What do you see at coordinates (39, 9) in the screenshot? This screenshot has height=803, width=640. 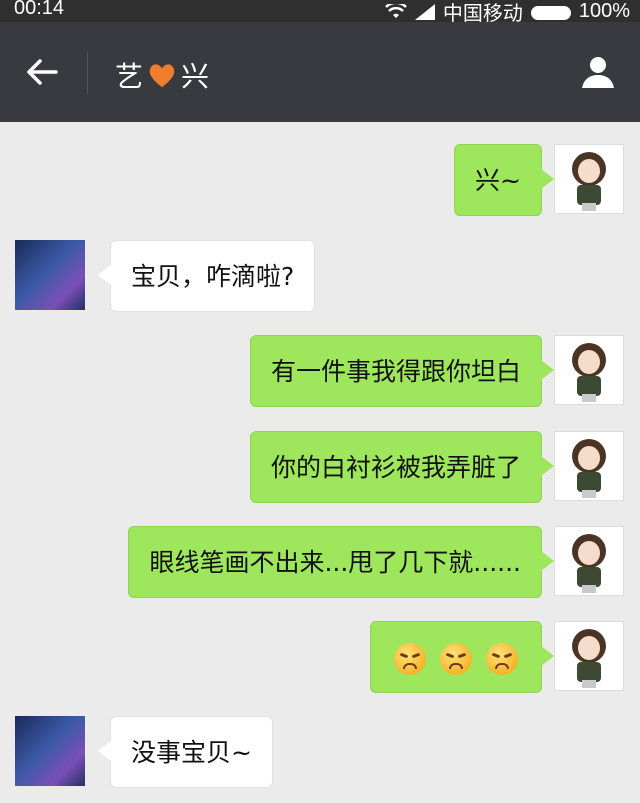 I see `status-time: 00:14` at bounding box center [39, 9].